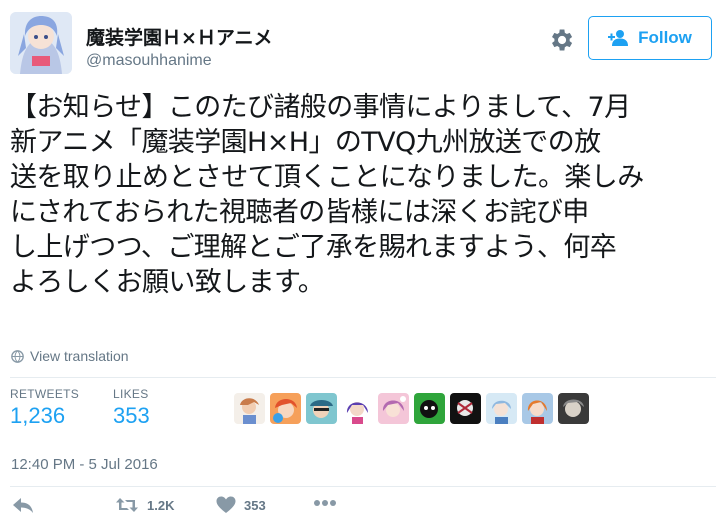 Image resolution: width=726 pixels, height=531 pixels. What do you see at coordinates (665, 37) in the screenshot?
I see `follow-label: Follow` at bounding box center [665, 37].